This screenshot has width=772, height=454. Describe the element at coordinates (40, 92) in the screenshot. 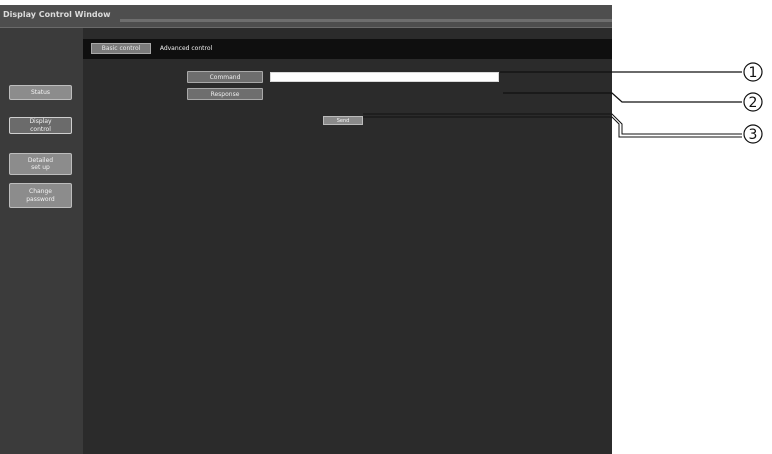

I see `sidebar-item-status: Status` at that location.